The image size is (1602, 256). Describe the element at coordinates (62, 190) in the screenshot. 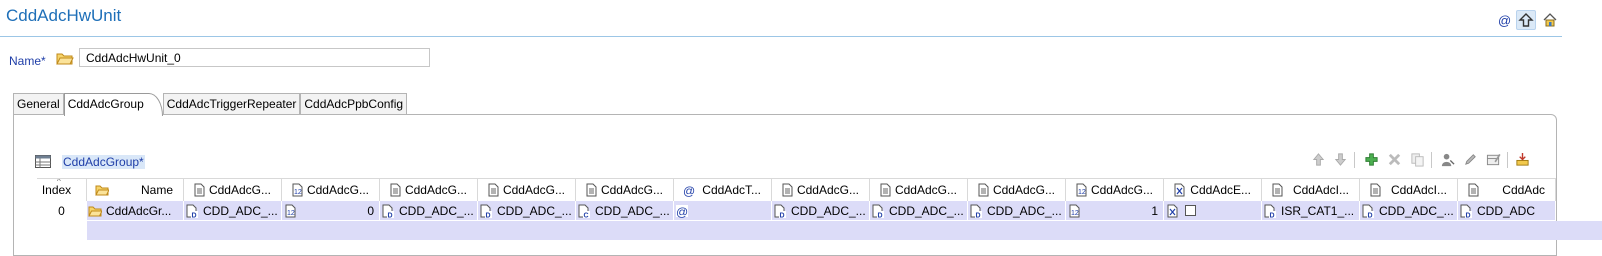

I see `column-header: ^ Index` at that location.